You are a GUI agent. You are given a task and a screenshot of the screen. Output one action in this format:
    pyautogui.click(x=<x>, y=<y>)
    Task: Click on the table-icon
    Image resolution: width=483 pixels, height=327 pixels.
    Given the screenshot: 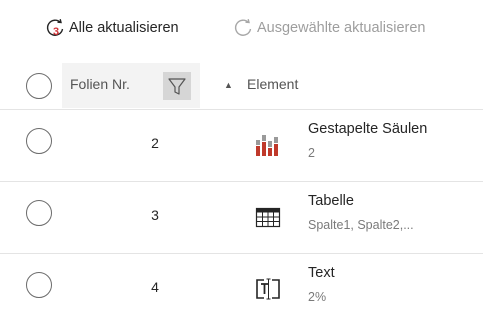 What is the action you would take?
    pyautogui.click(x=268, y=217)
    